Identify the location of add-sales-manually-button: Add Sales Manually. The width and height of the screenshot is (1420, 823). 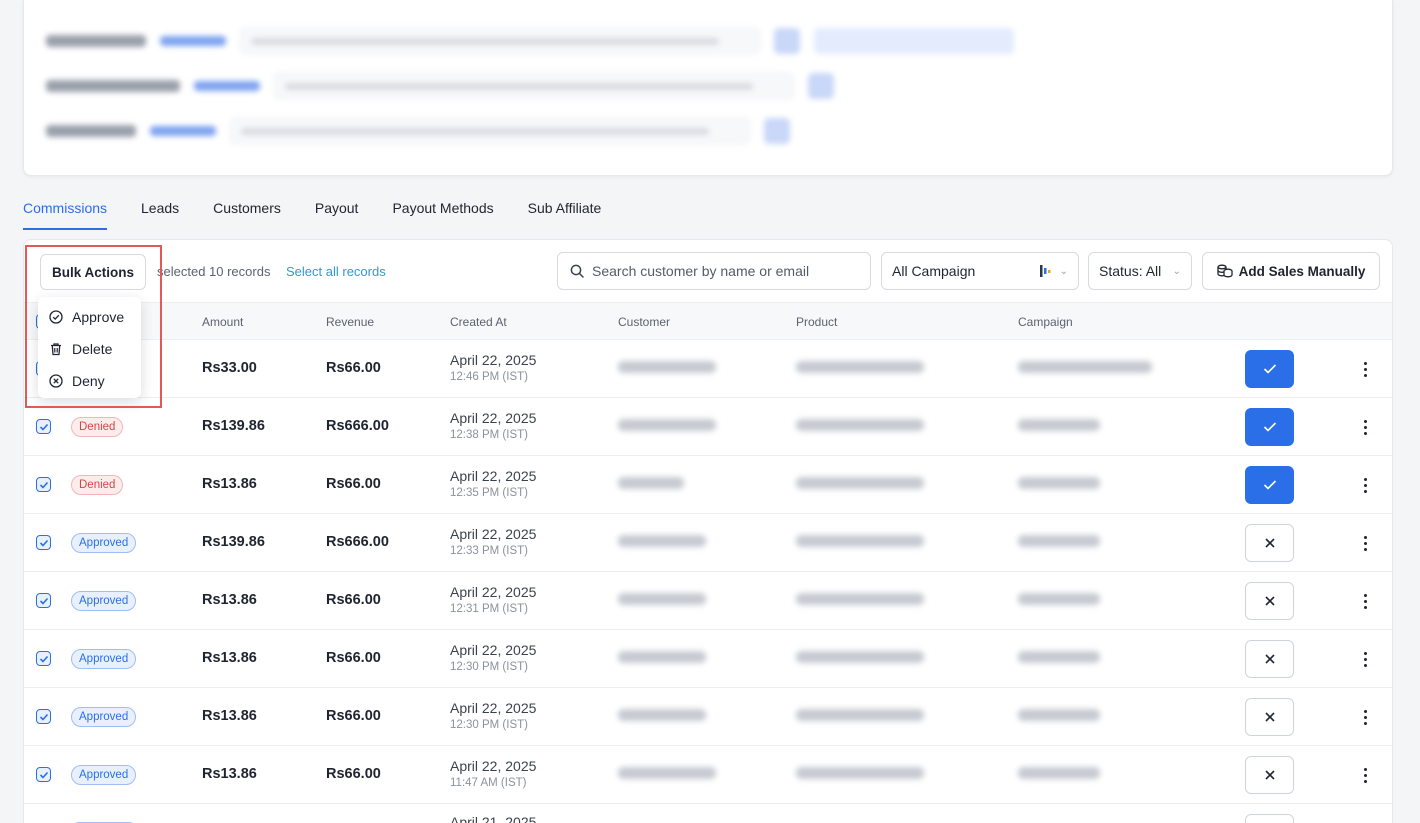
(1291, 271).